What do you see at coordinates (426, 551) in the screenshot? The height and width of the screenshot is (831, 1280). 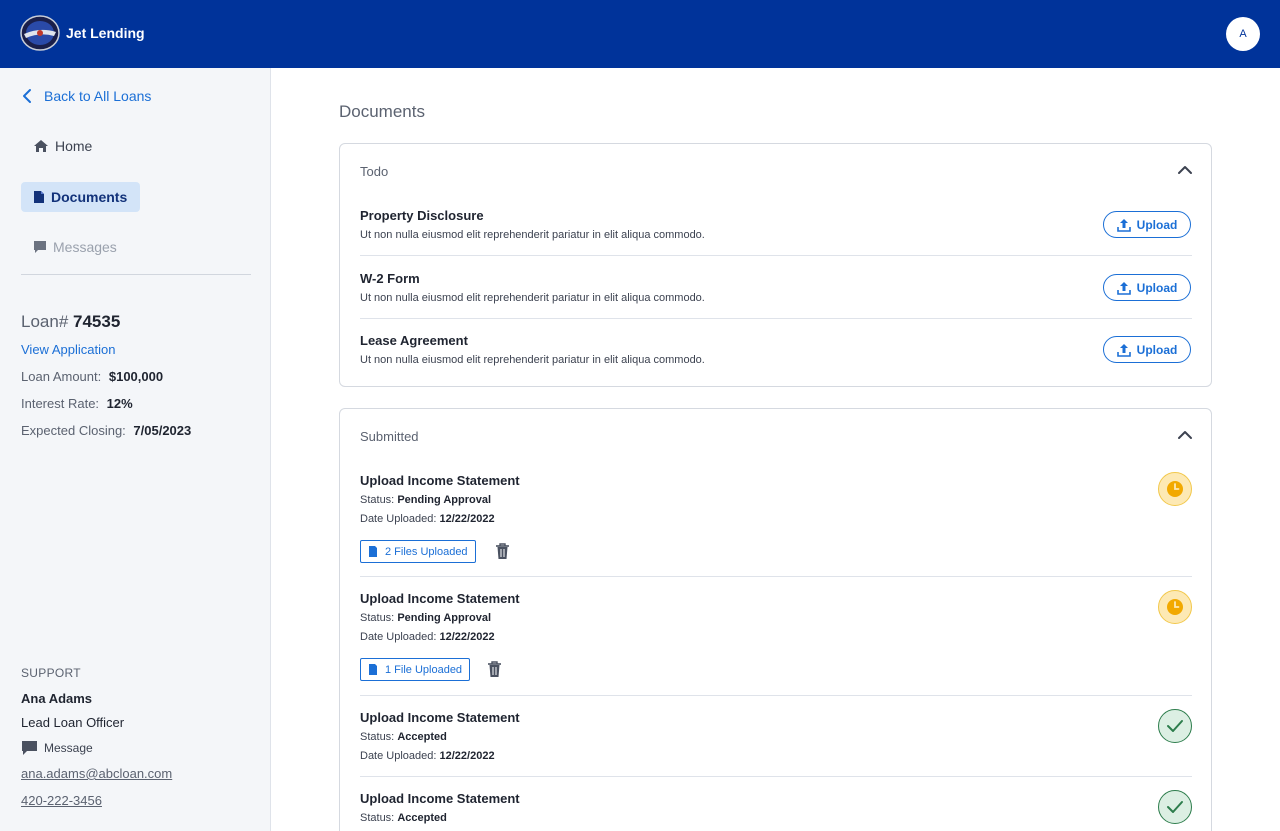 I see `files-uploaded-label: 2 Files Uploaded` at bounding box center [426, 551].